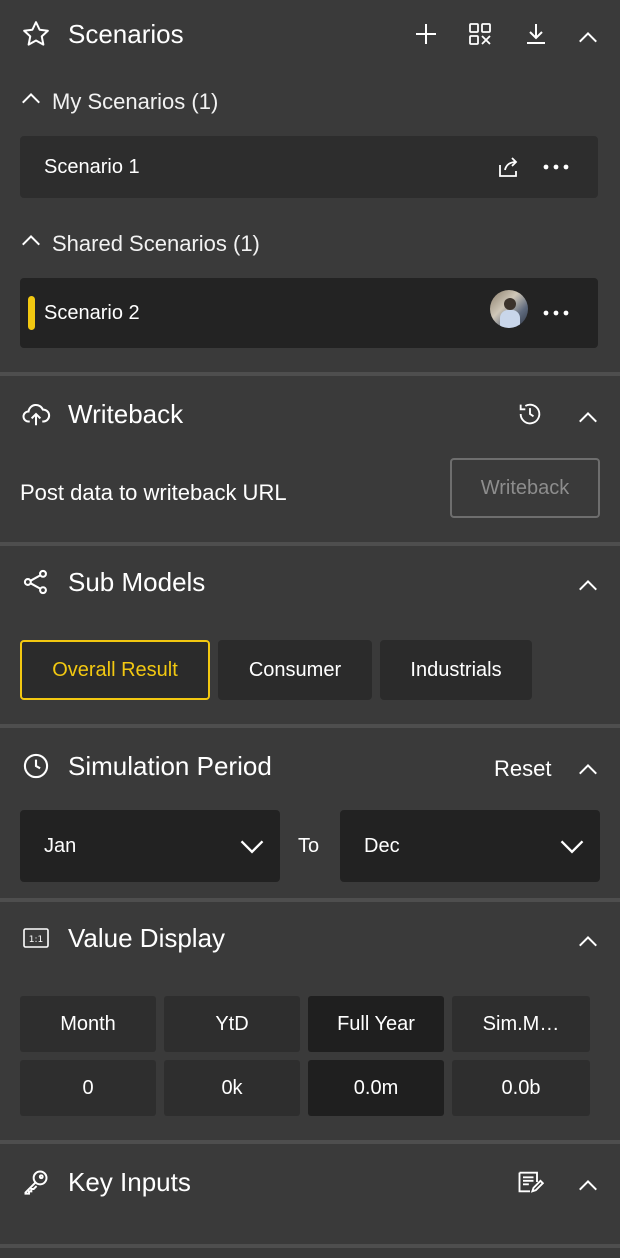 This screenshot has width=620, height=1258. What do you see at coordinates (150, 846) in the screenshot?
I see `from-month-select: Jan` at bounding box center [150, 846].